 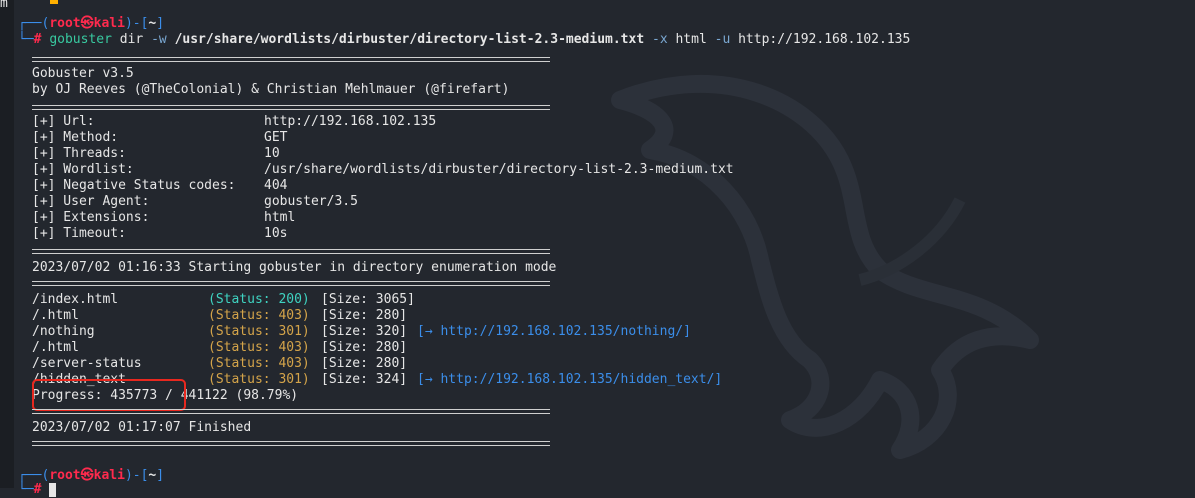 I want to click on command-flag-w: -w, so click(x=159, y=39).